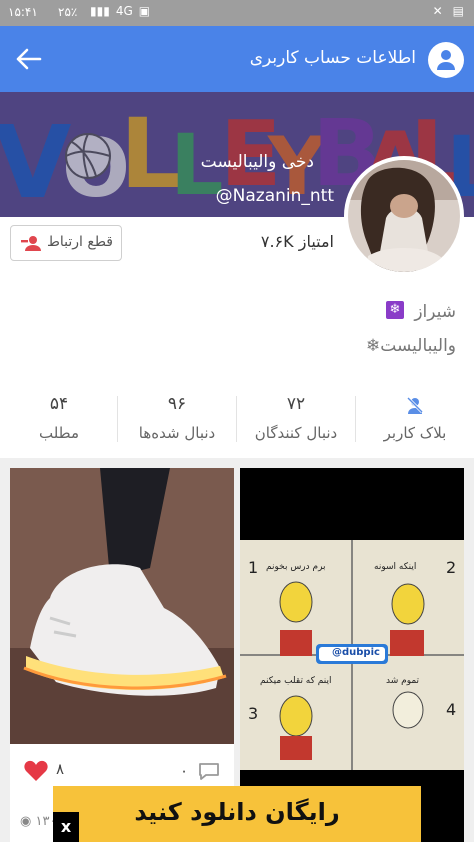 The height and width of the screenshot is (842, 474). What do you see at coordinates (177, 404) in the screenshot?
I see `following-count: ۹۶` at bounding box center [177, 404].